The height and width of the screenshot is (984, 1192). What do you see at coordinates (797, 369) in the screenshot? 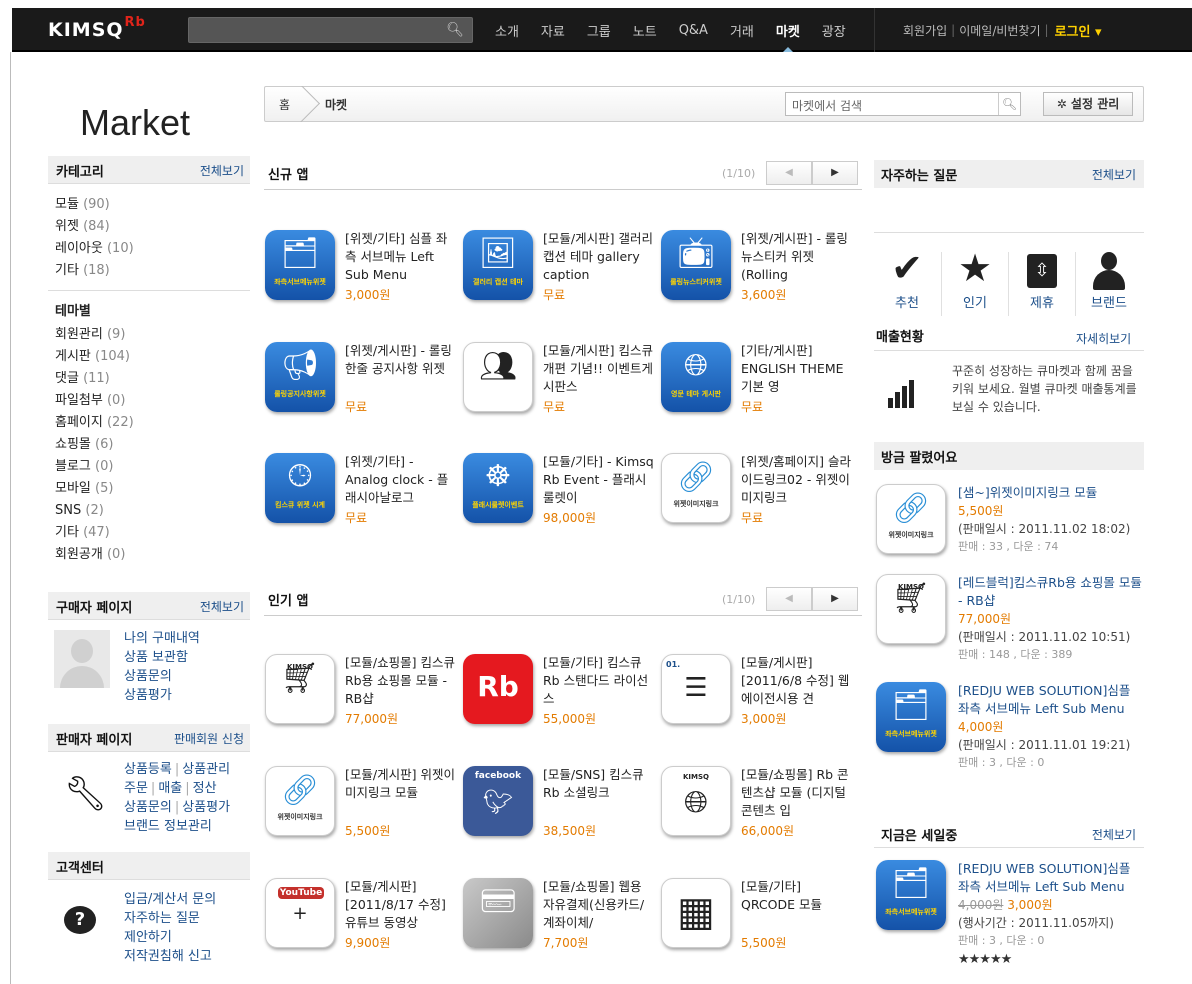
I see `app-title: [기타/게시판] ENGLISH THEME 기본 영` at bounding box center [797, 369].